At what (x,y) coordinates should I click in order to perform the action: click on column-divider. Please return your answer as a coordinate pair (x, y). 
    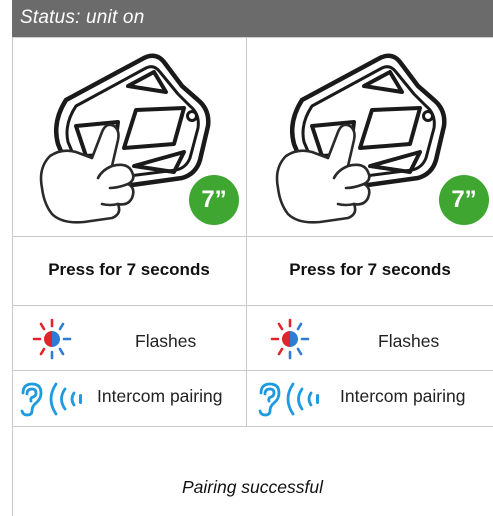
    Looking at the image, I should click on (246, 231).